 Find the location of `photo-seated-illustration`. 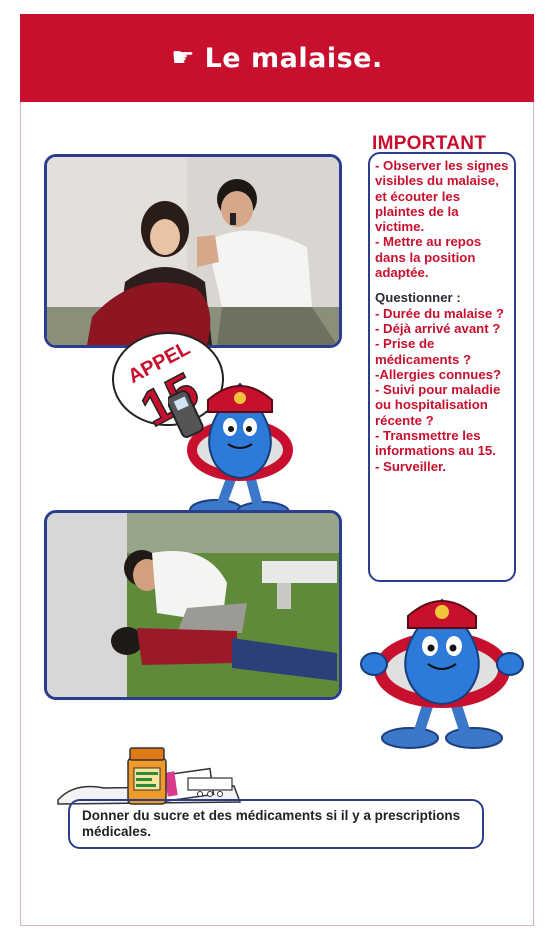

photo-seated-illustration is located at coordinates (193, 251).